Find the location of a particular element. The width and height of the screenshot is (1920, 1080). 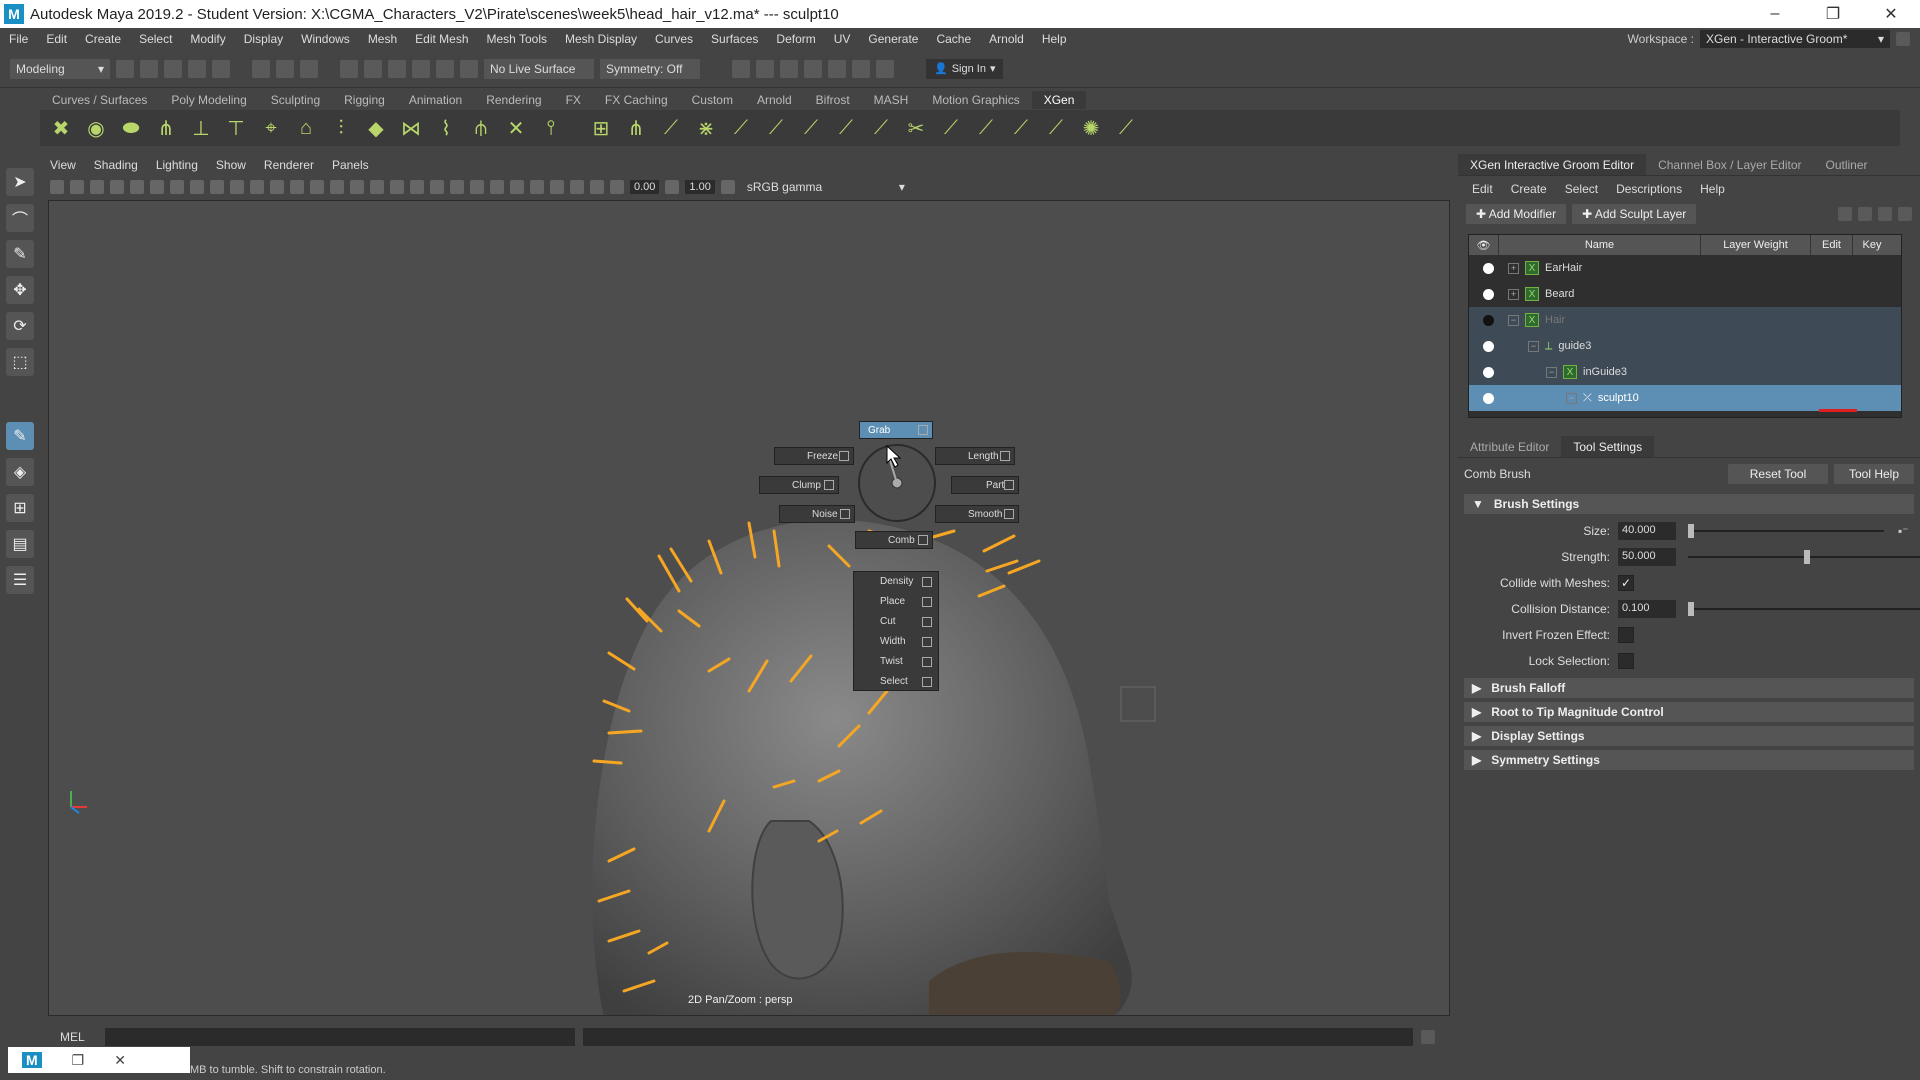

brush-grab-icon: ⊞ is located at coordinates (601, 128).